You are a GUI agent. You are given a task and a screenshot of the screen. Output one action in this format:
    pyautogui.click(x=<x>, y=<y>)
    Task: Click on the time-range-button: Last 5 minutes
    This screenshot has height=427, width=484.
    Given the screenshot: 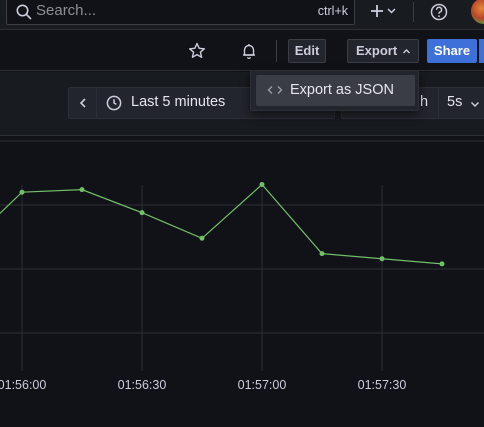 What is the action you would take?
    pyautogui.click(x=184, y=103)
    